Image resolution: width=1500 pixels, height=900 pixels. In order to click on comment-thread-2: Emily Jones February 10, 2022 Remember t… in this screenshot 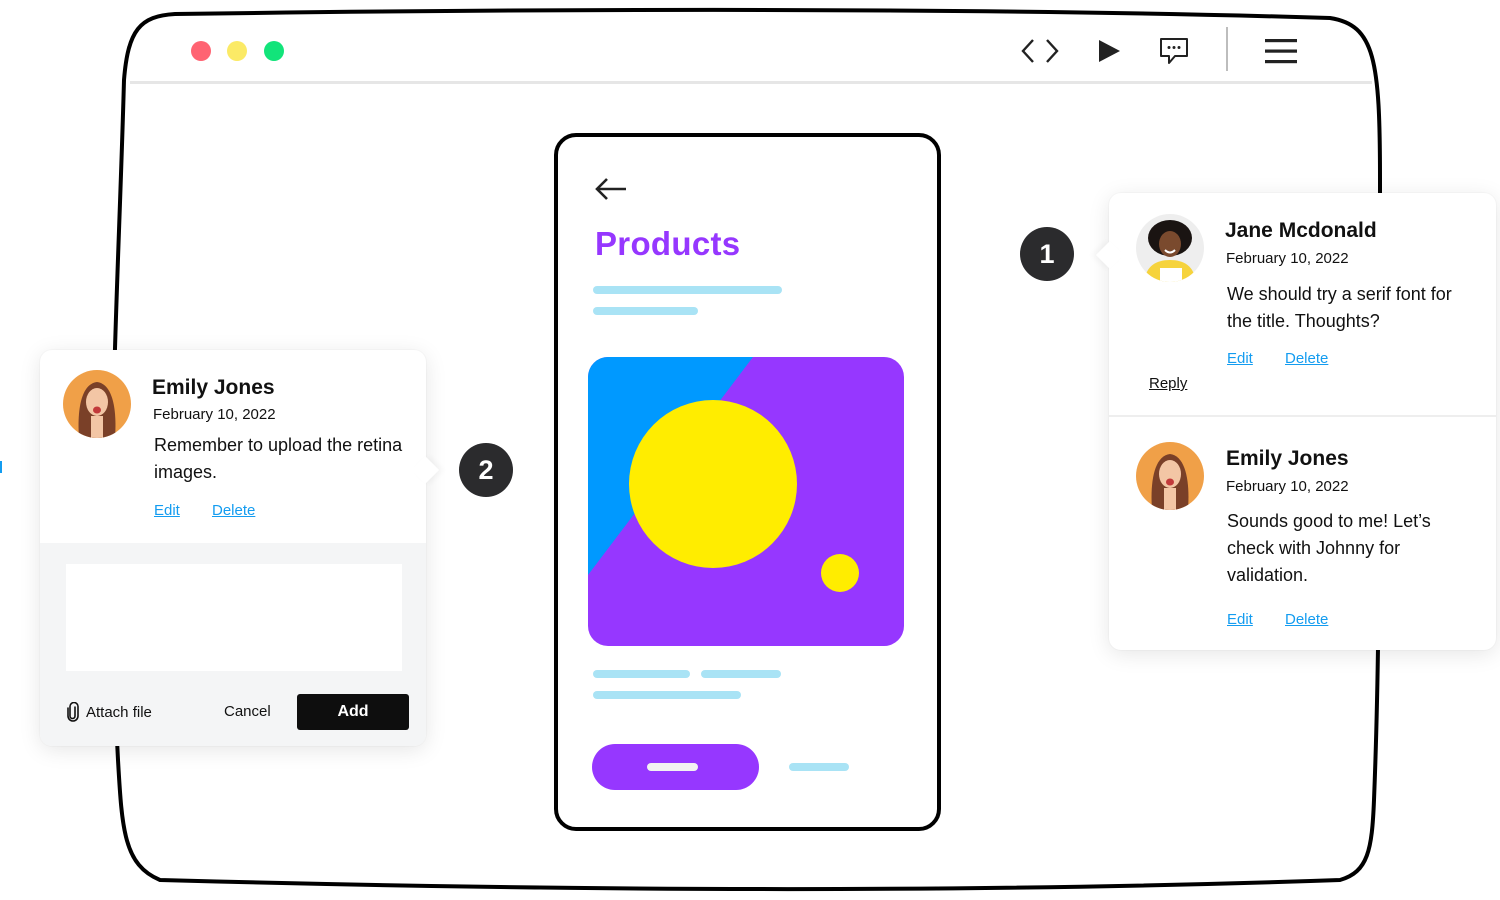, I will do `click(240, 548)`.